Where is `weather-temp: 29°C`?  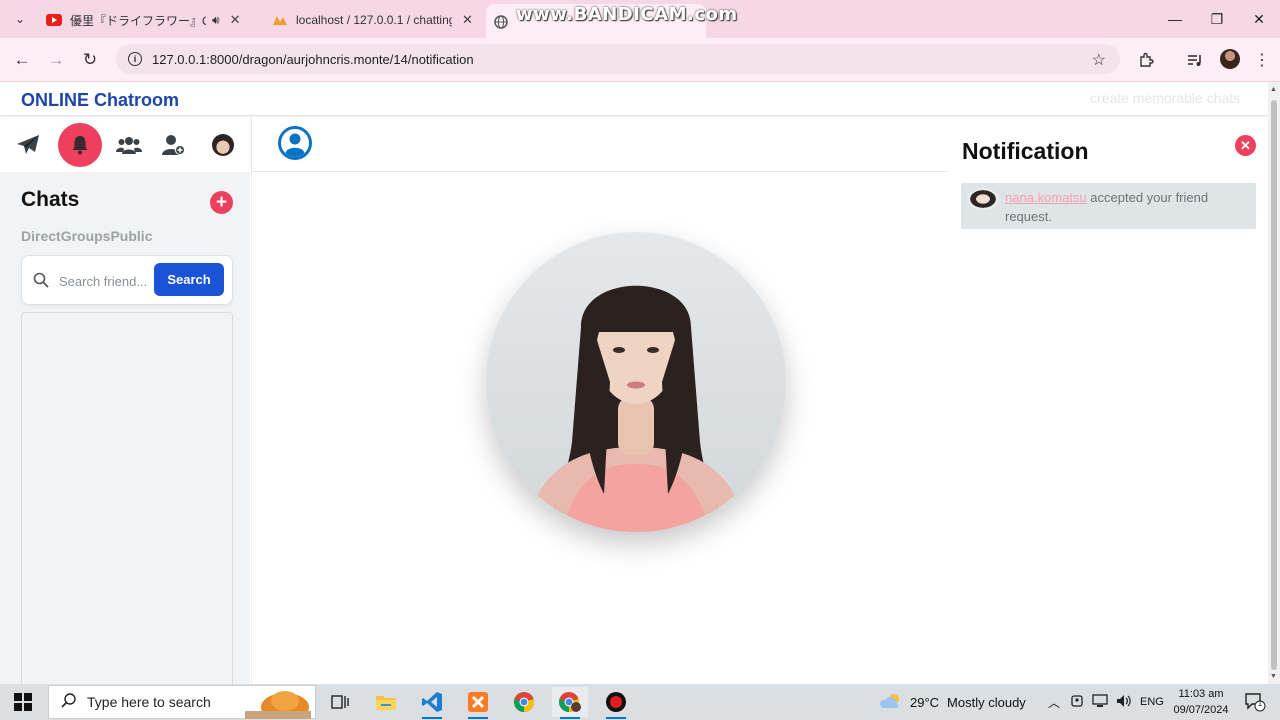
weather-temp: 29°C is located at coordinates (925, 702).